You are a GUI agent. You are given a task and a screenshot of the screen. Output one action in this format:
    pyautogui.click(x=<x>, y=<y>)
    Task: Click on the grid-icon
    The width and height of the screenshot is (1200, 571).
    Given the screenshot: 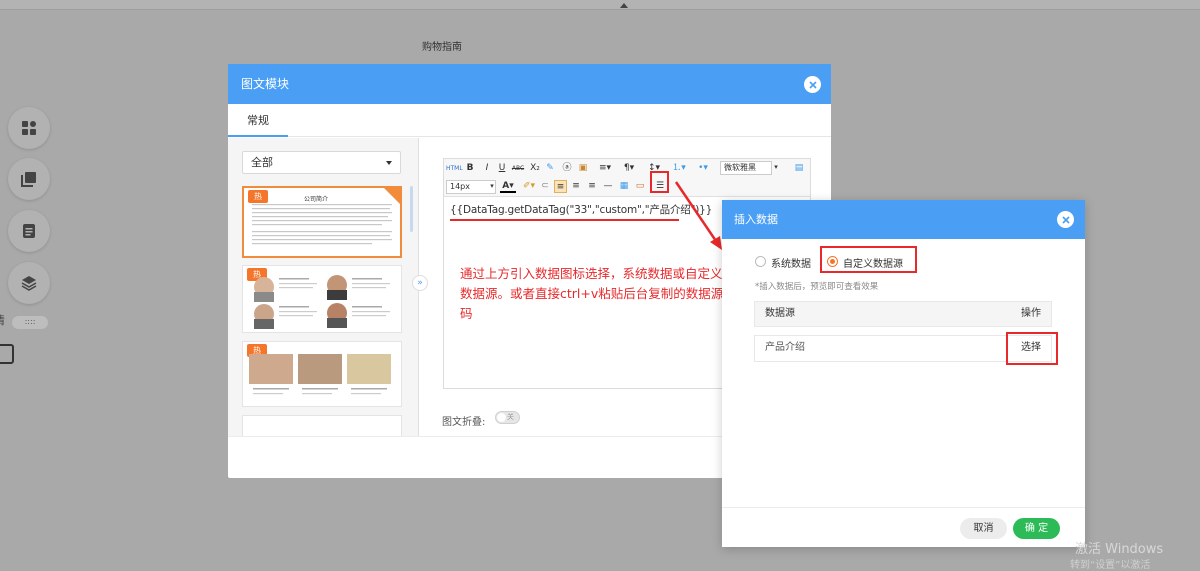 What is the action you would take?
    pyautogui.click(x=29, y=128)
    